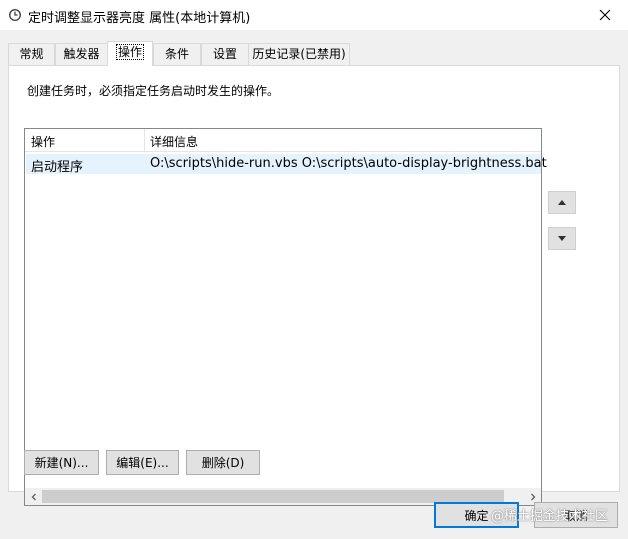  Describe the element at coordinates (130, 53) in the screenshot. I see `tab-actions: 操作` at that location.